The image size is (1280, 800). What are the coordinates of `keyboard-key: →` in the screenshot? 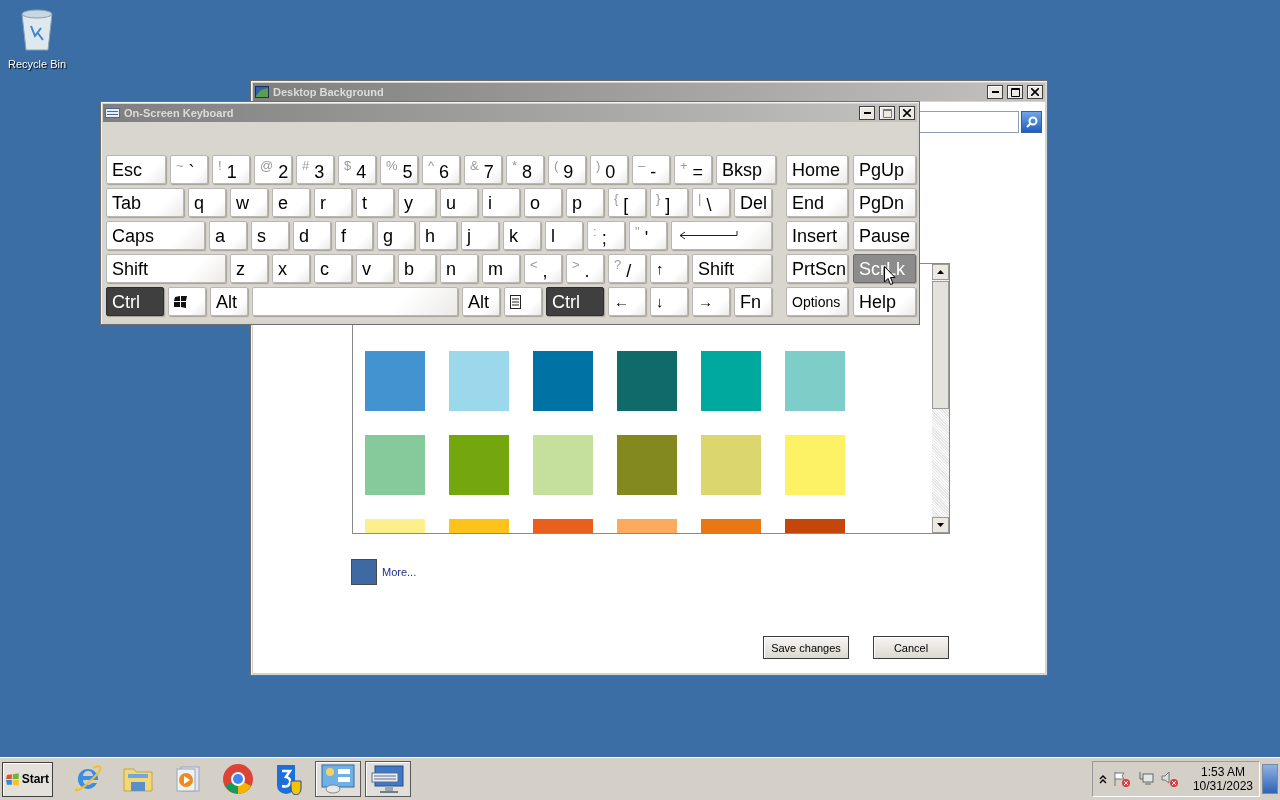 It's located at (711, 301).